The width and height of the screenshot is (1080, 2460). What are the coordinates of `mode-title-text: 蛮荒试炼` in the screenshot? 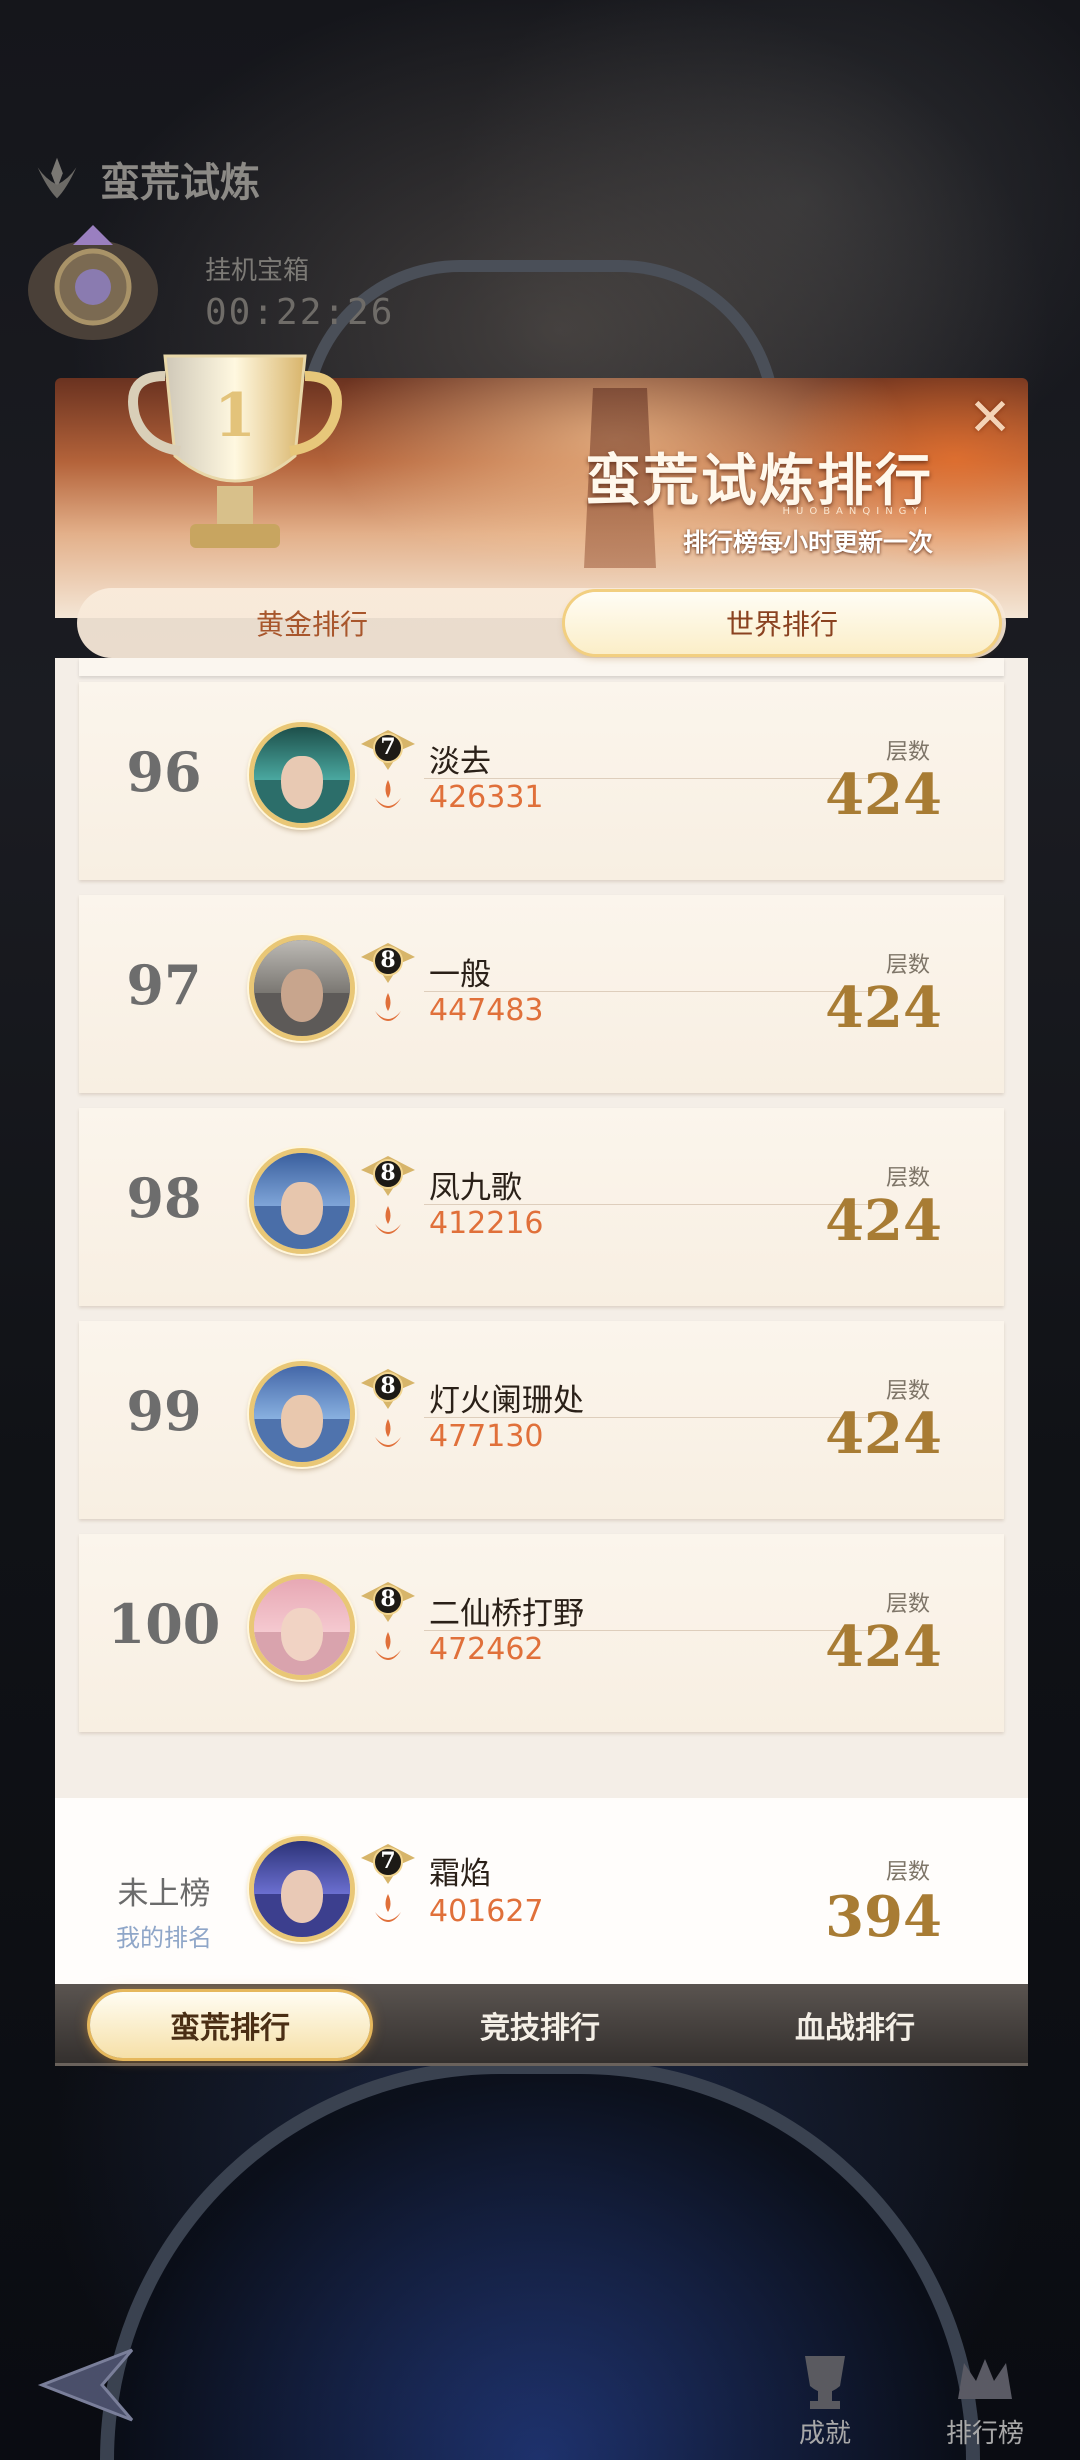 It's located at (180, 182).